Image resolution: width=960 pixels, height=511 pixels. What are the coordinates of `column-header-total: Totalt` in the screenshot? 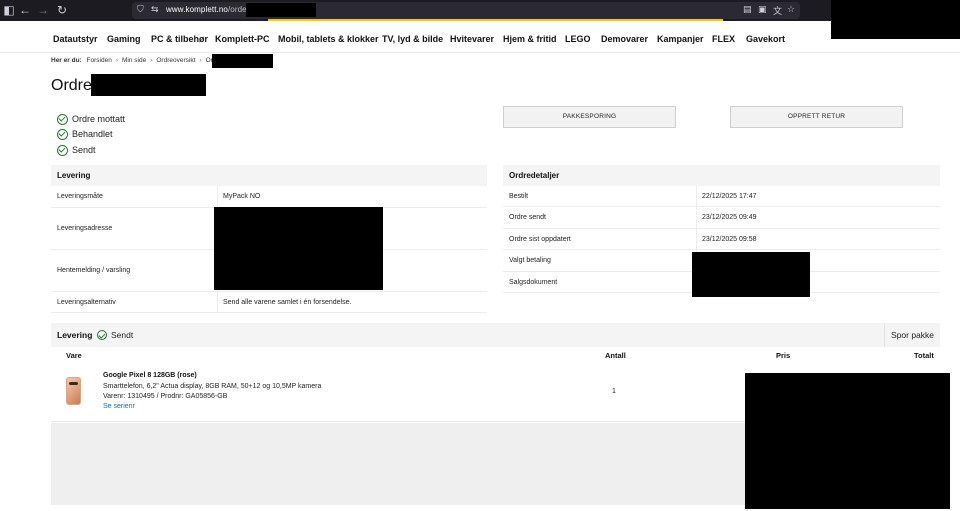 It's located at (924, 355).